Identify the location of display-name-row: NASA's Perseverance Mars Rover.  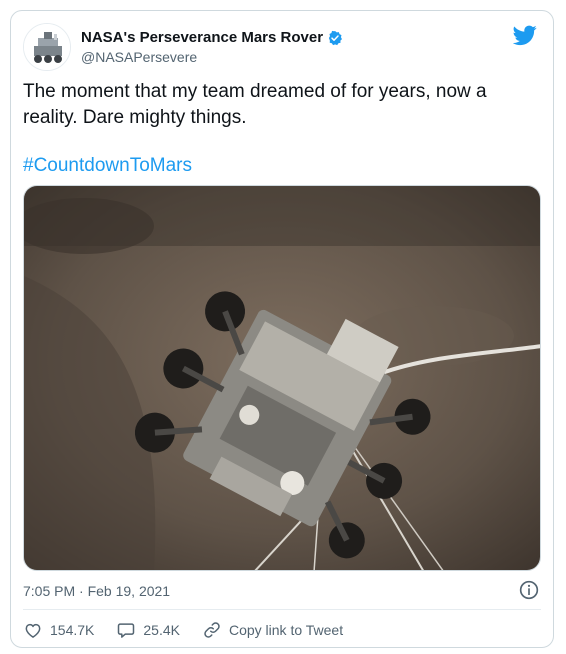
(212, 37).